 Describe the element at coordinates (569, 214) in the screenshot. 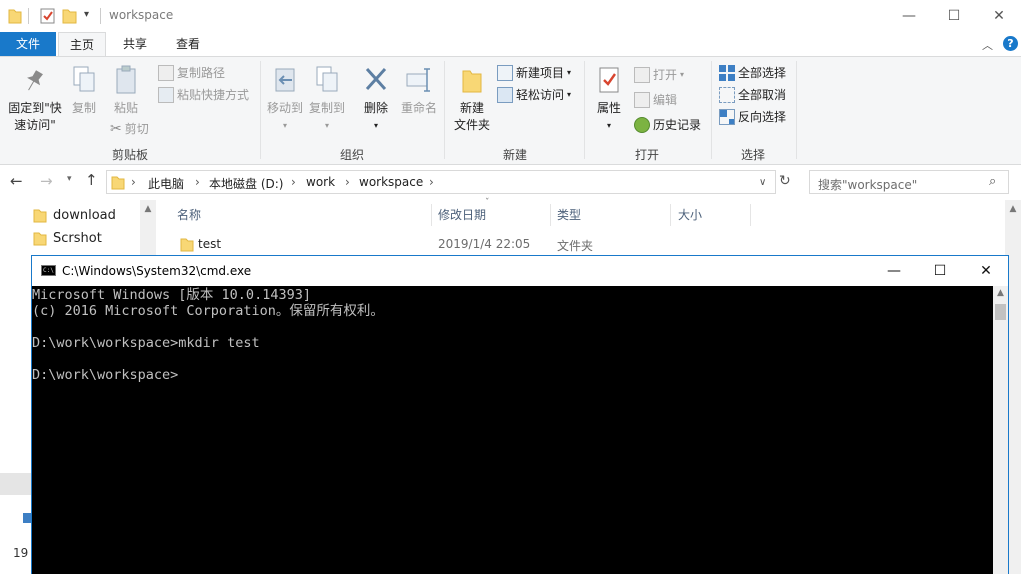

I see `column-header-type: 类型` at that location.